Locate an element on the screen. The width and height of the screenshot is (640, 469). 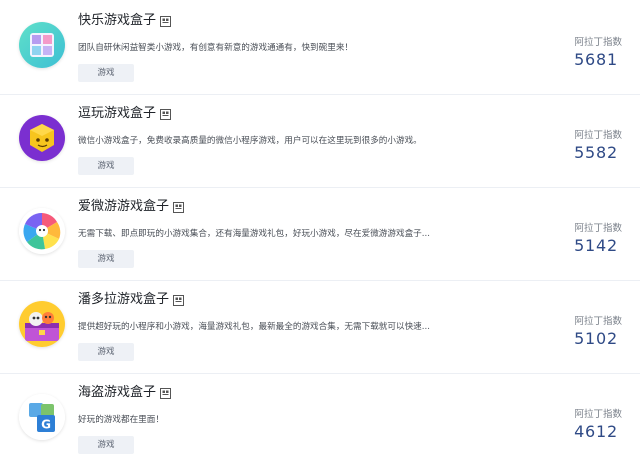
item-title: 快乐游戏盒子 is located at coordinates (117, 21).